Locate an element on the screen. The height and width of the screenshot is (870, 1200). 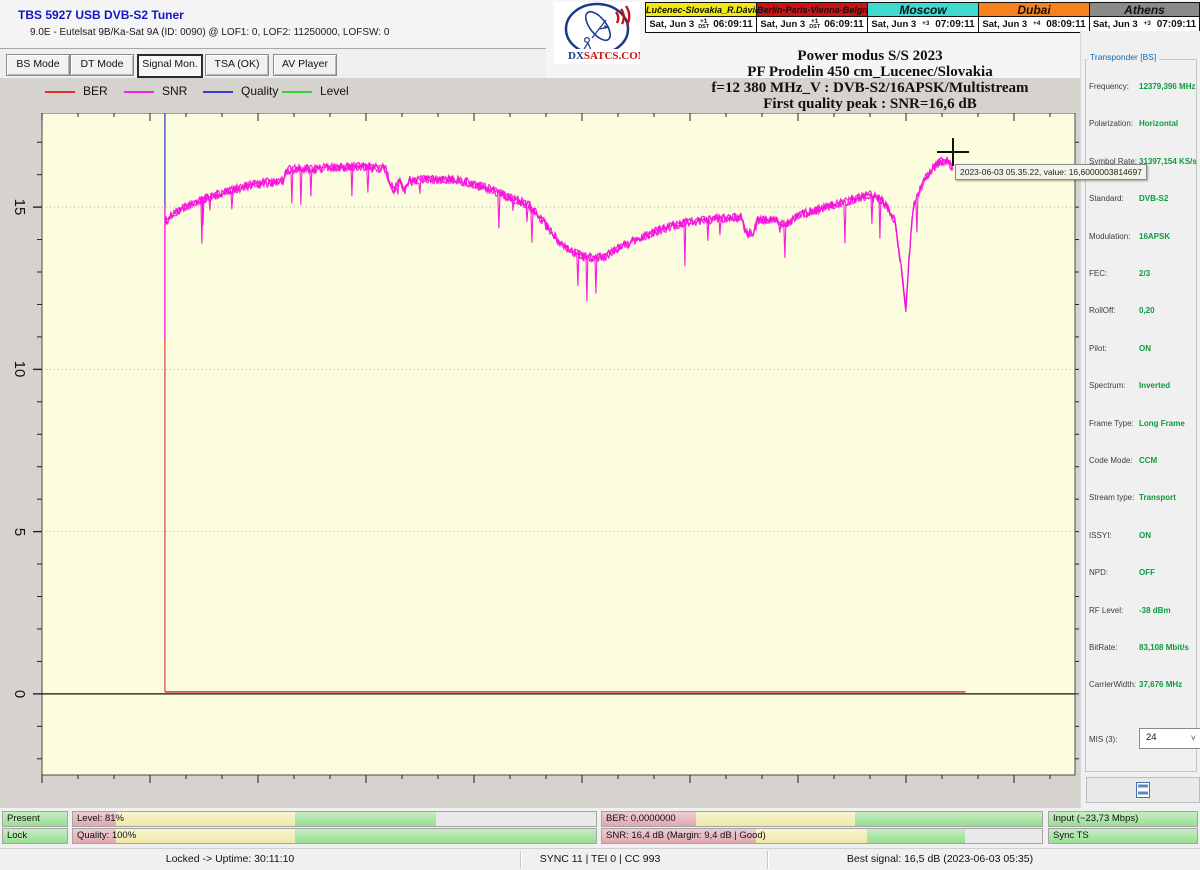
transponder-row-issyi: ISSYI: ON is located at coordinates (1140, 537).